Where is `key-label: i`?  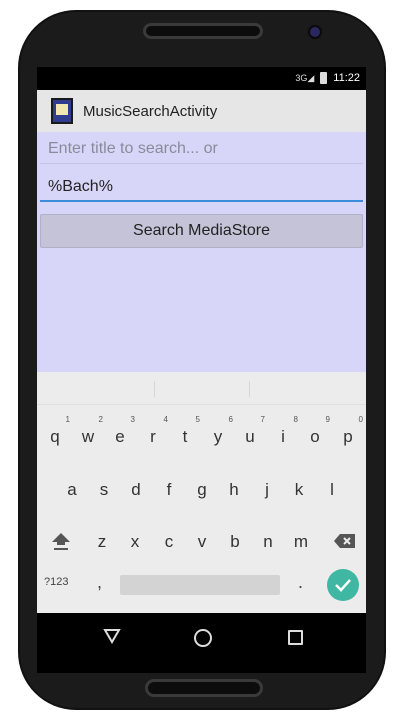 key-label: i is located at coordinates (283, 436).